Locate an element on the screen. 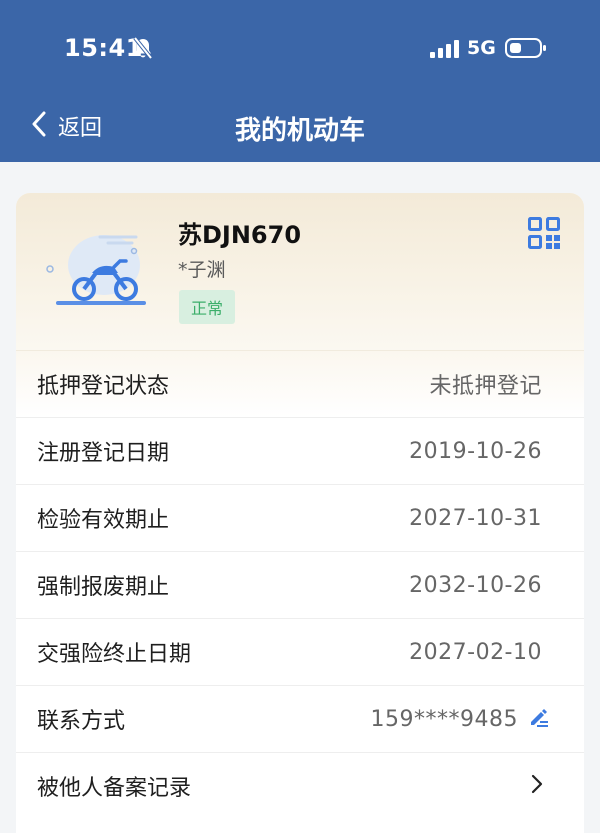  row-scrap-deadline: 强制报废期止 2032-10-26 is located at coordinates (300, 584).